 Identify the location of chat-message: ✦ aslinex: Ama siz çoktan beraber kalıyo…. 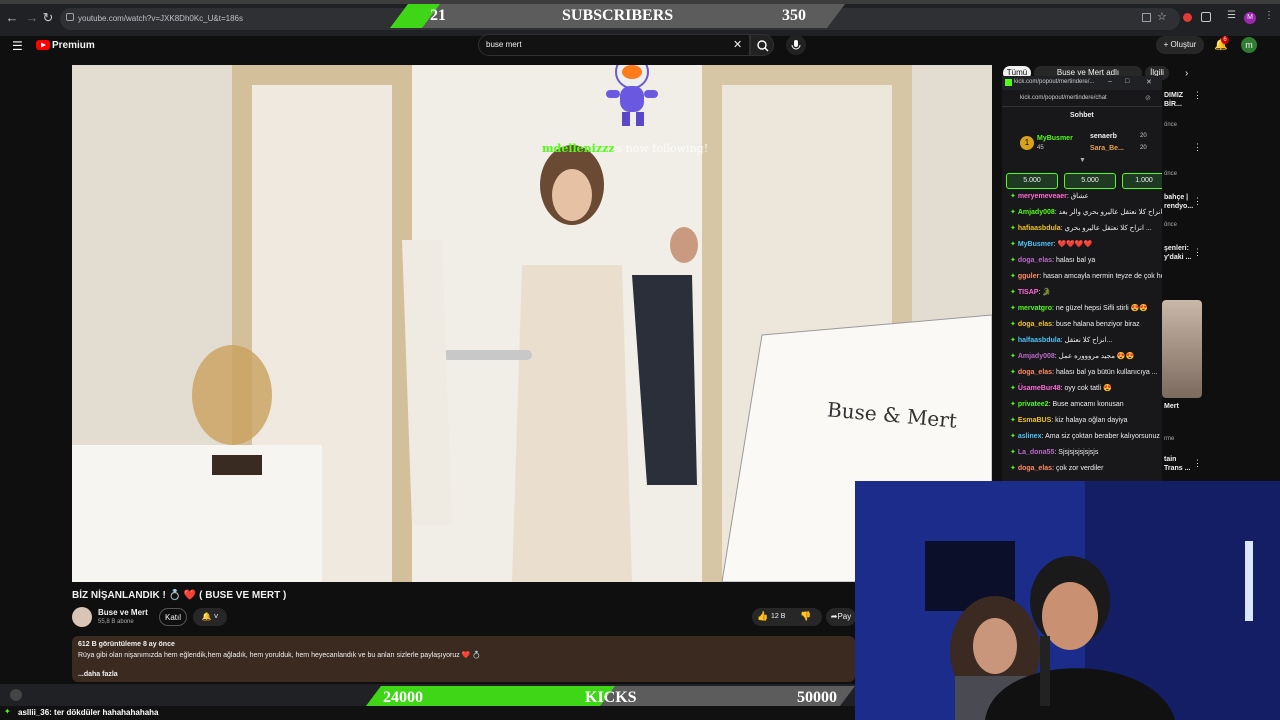
(1086, 436).